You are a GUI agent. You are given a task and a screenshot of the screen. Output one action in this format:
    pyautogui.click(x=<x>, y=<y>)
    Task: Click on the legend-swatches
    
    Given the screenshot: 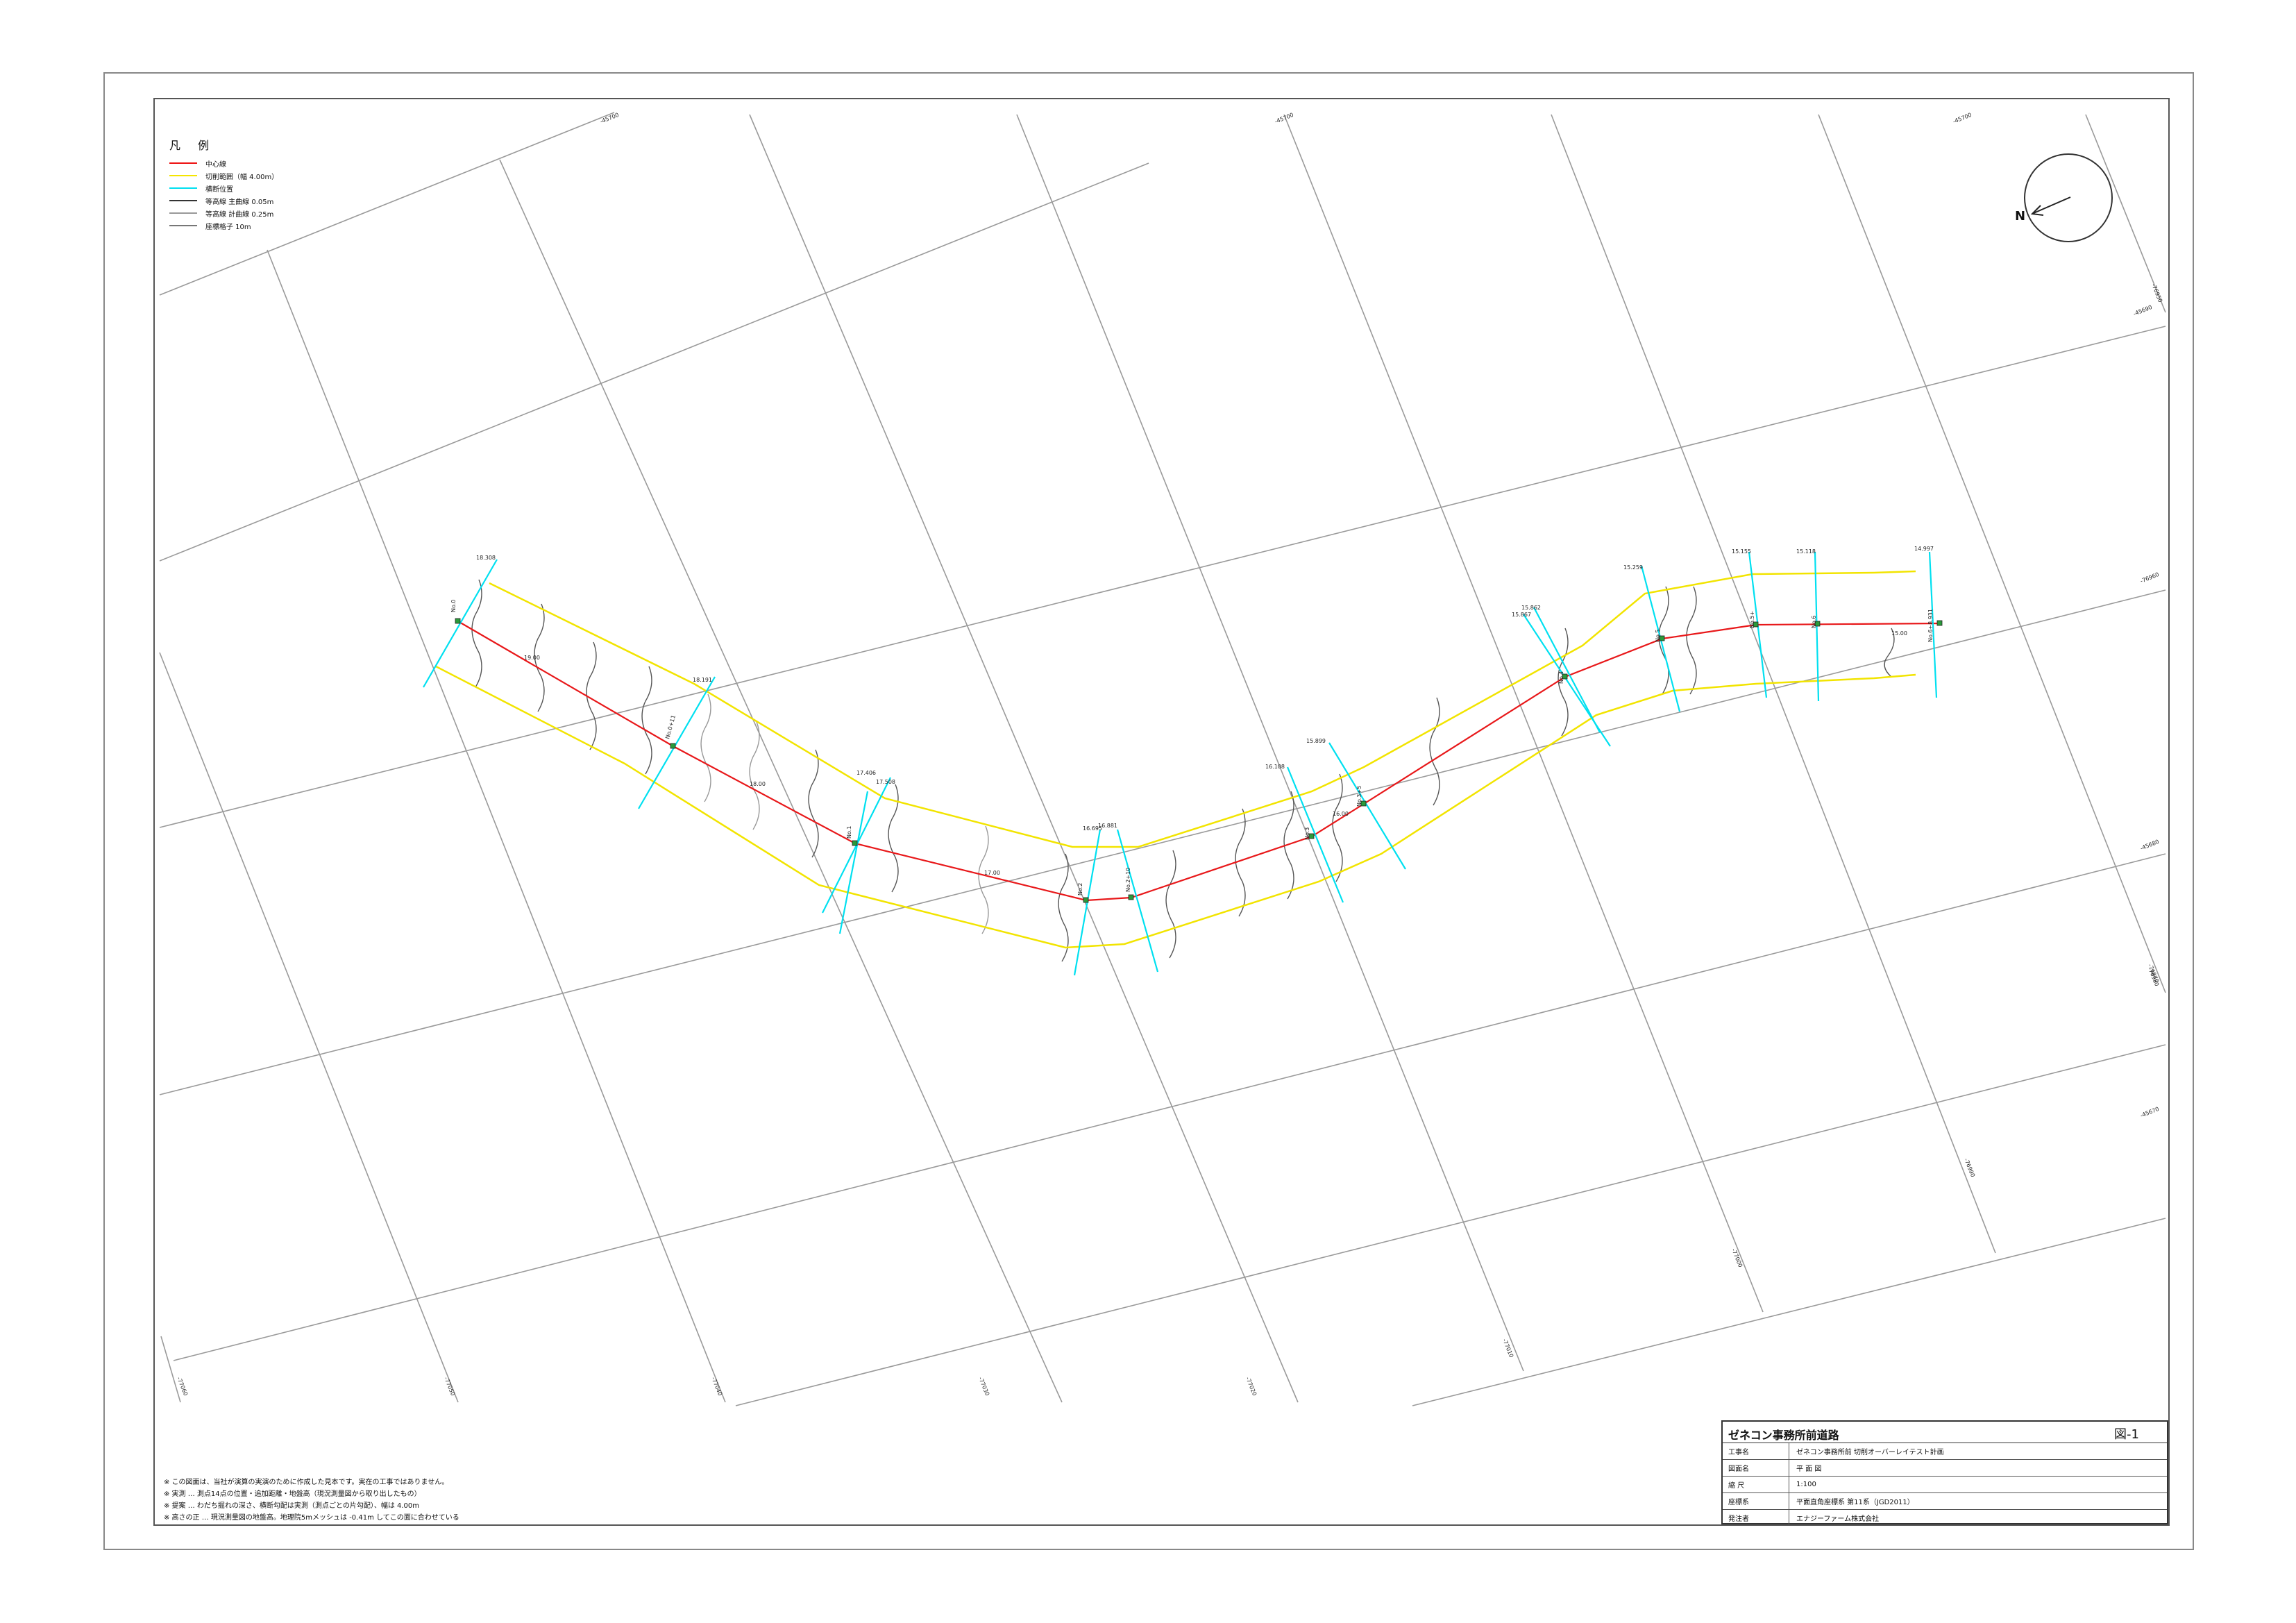 What is the action you would take?
    pyautogui.click(x=183, y=194)
    